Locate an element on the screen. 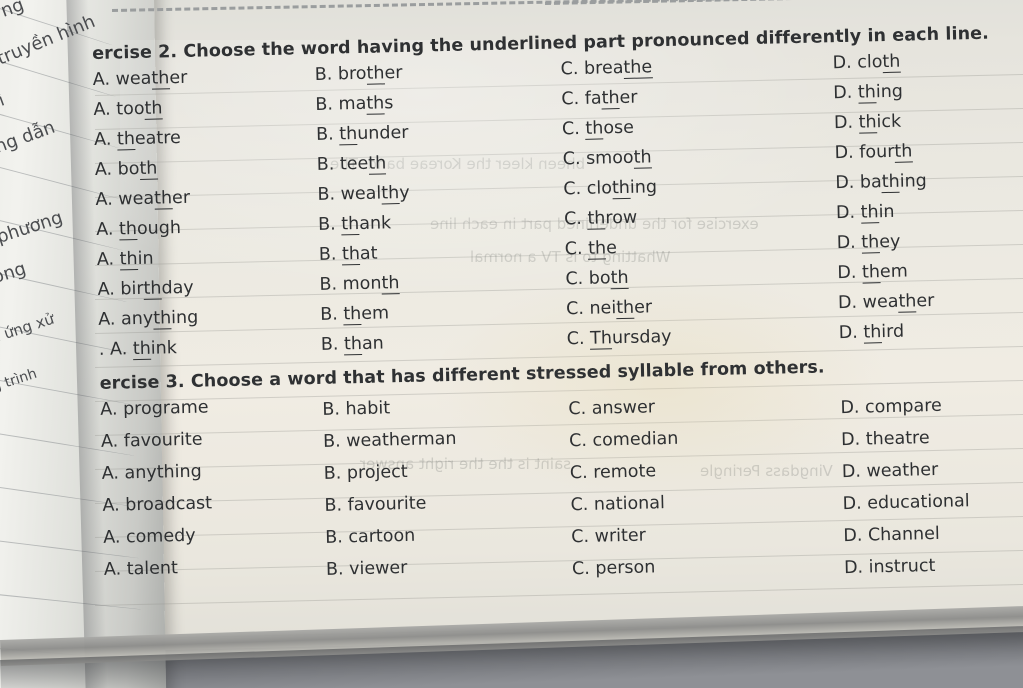 Image resolution: width=1023 pixels, height=688 pixels. option-c: C. breathe is located at coordinates (606, 68).